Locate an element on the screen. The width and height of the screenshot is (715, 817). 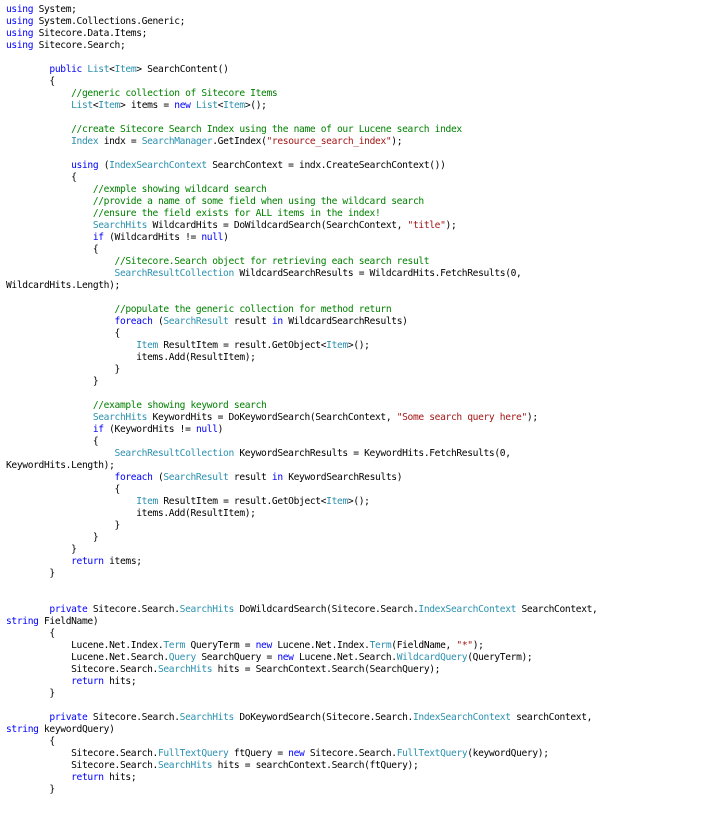
code-text: hits = searchContext.Search(ftQuery); is located at coordinates (315, 765).